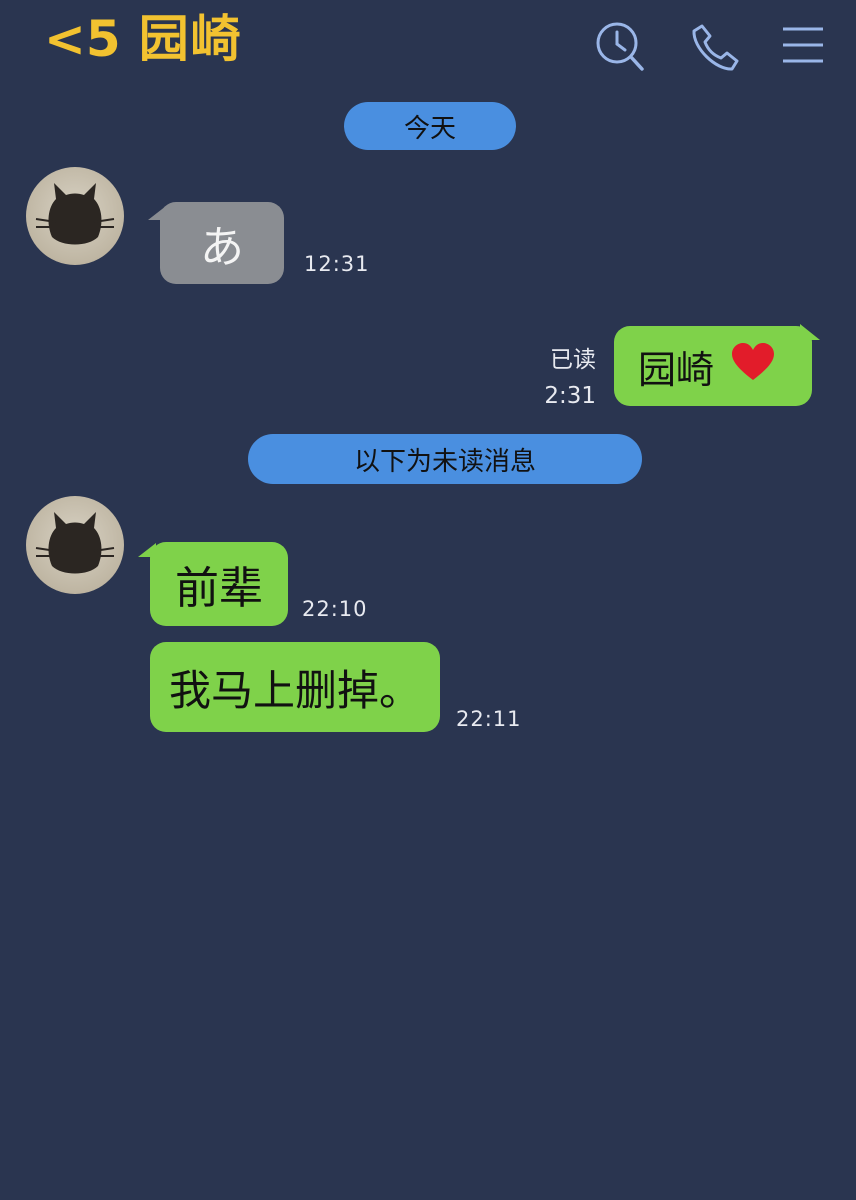 This screenshot has width=856, height=1200. I want to click on message-text: 前辈, so click(219, 588).